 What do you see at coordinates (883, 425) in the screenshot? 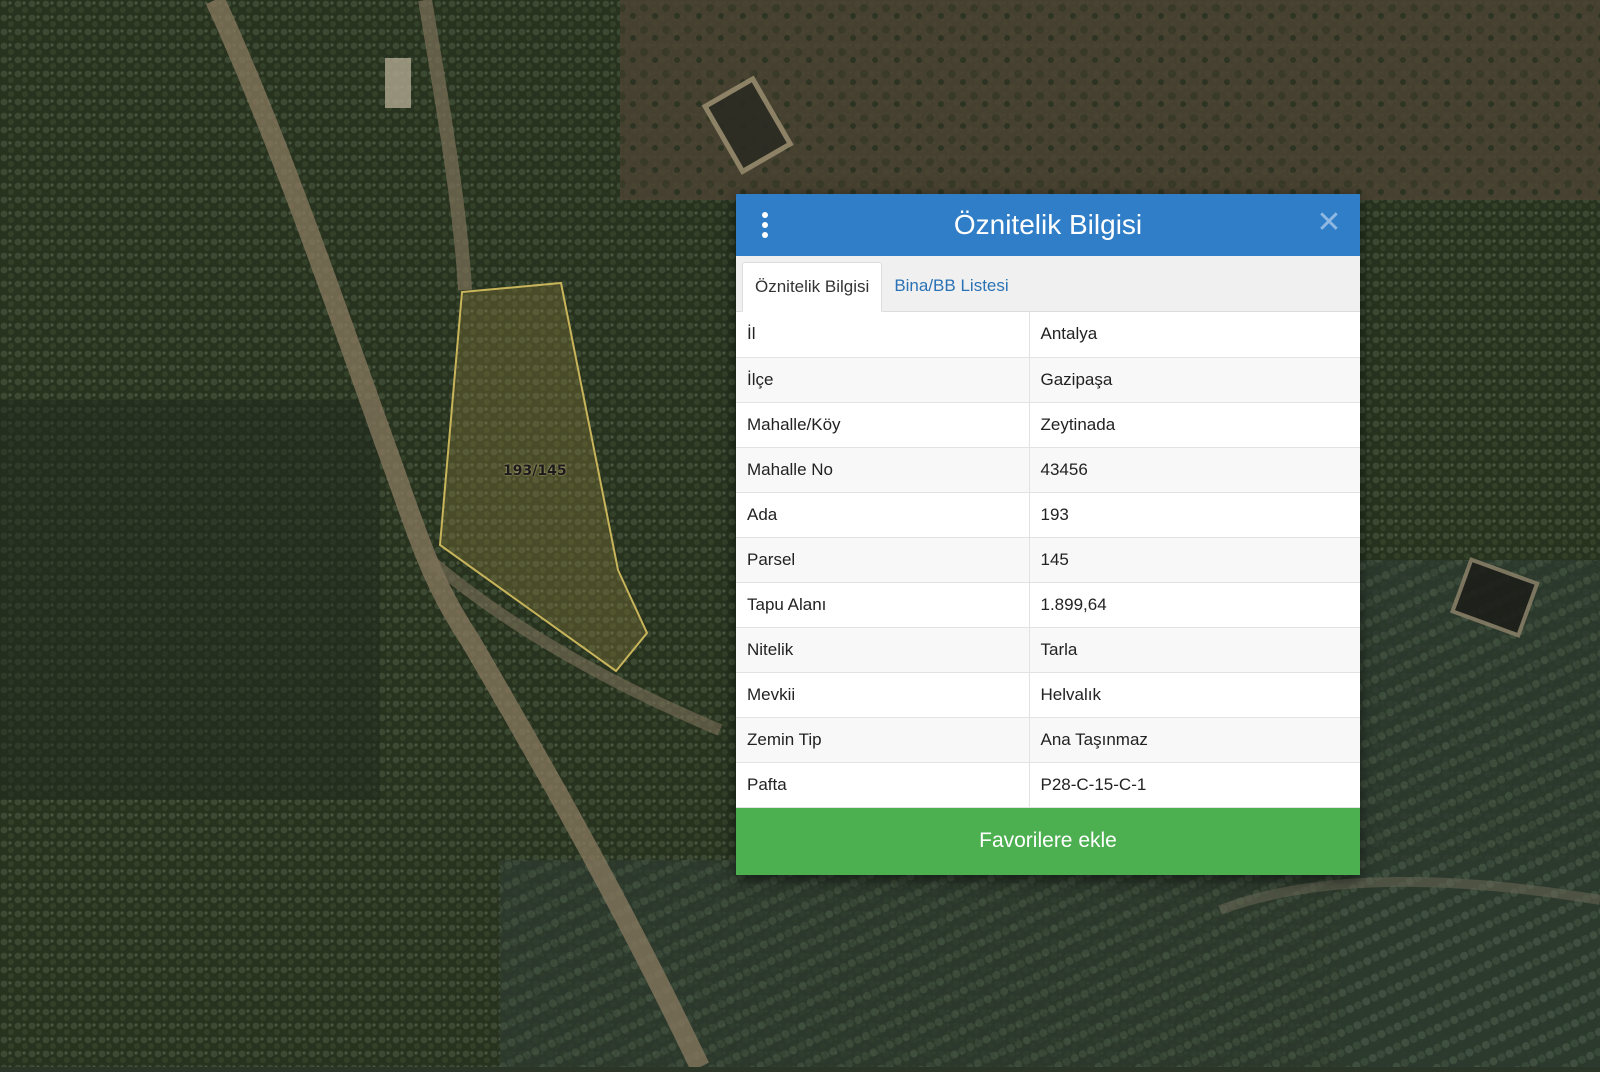
I see `row-key: Mahalle/Köy` at bounding box center [883, 425].